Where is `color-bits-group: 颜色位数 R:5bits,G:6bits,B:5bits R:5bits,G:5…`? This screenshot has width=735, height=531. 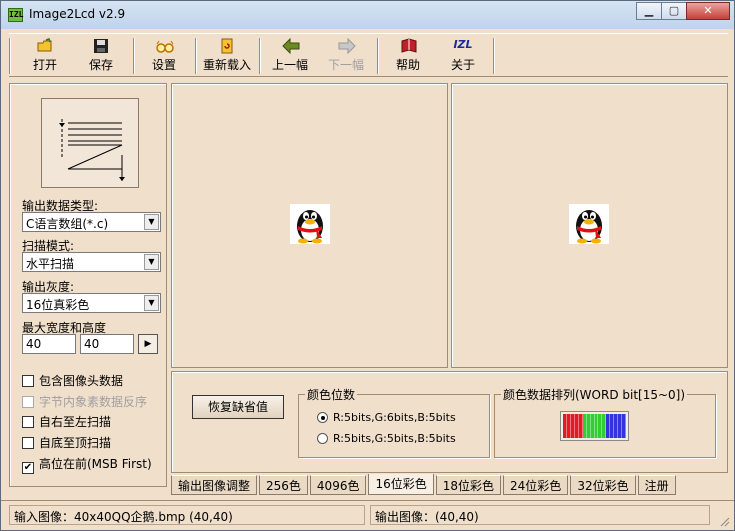 color-bits-group: 颜色位数 R:5bits,G:6bits,B:5bits R:5bits,G:5… is located at coordinates (394, 422).